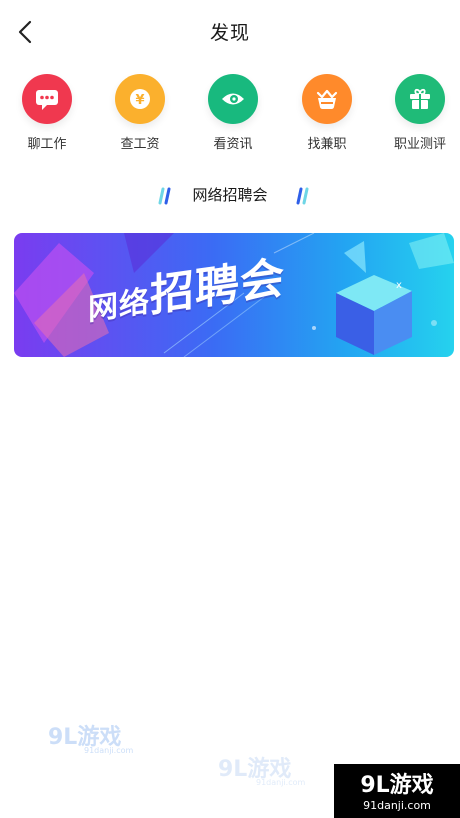 This screenshot has width=460, height=818. Describe the element at coordinates (101, 740) in the screenshot. I see `watermark-logo: 9L游戏 91danji.com` at that location.